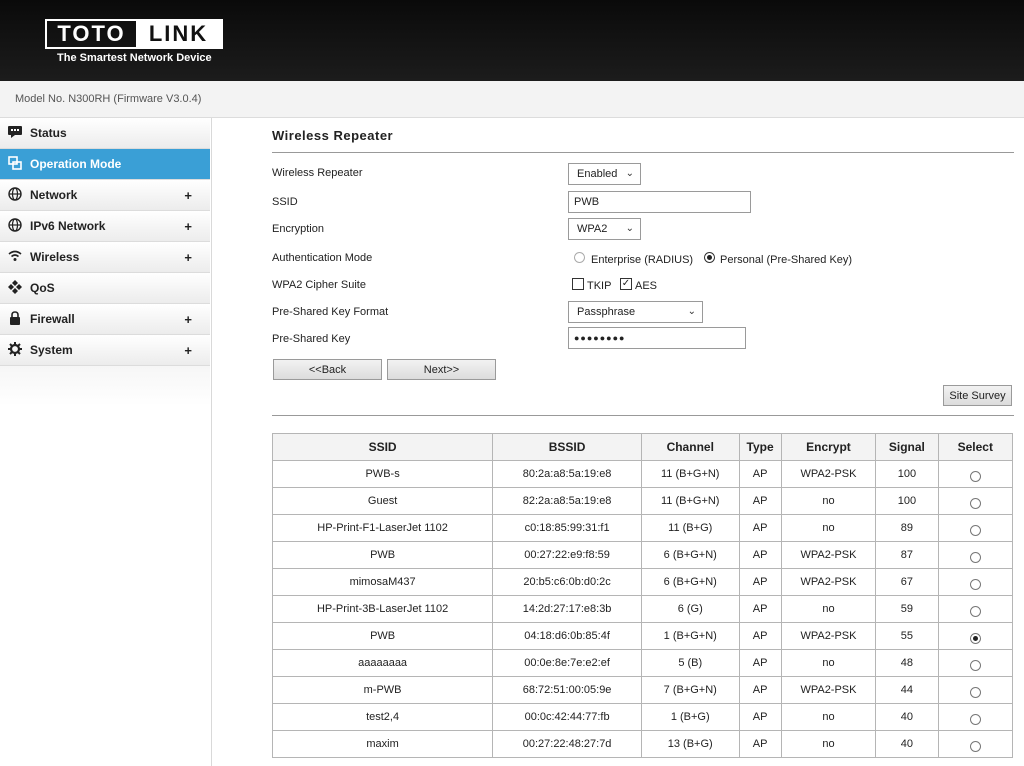 The width and height of the screenshot is (1024, 766). What do you see at coordinates (15, 133) in the screenshot?
I see `status-icon` at bounding box center [15, 133].